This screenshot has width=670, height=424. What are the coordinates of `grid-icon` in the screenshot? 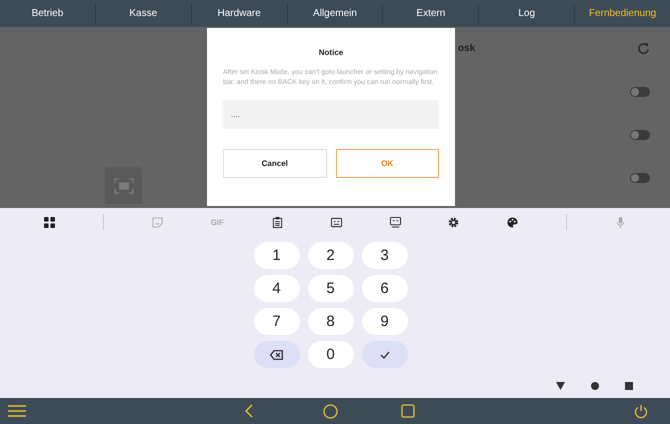 It's located at (49, 222).